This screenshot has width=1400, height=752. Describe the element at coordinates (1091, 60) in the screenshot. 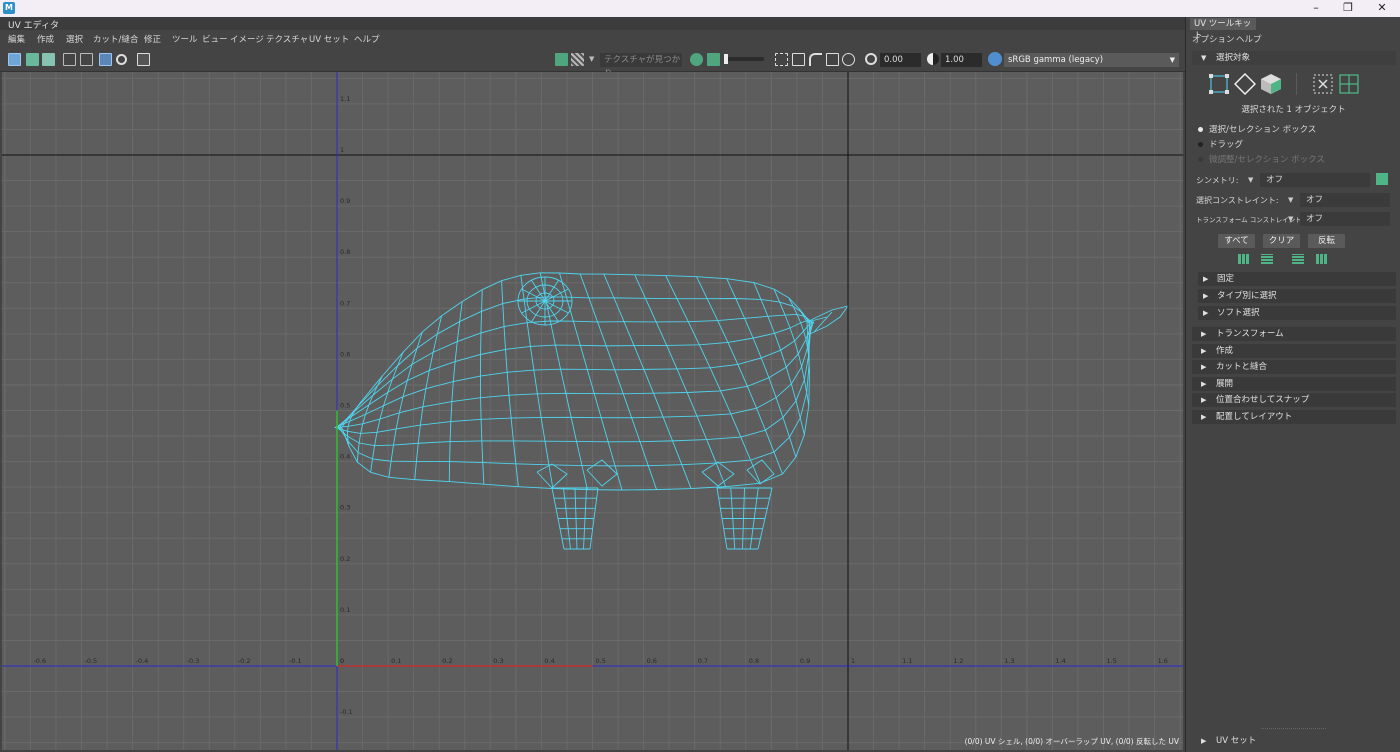

I see `colorspace-dropdown: sRGB gamma (legacy) ▼` at that location.